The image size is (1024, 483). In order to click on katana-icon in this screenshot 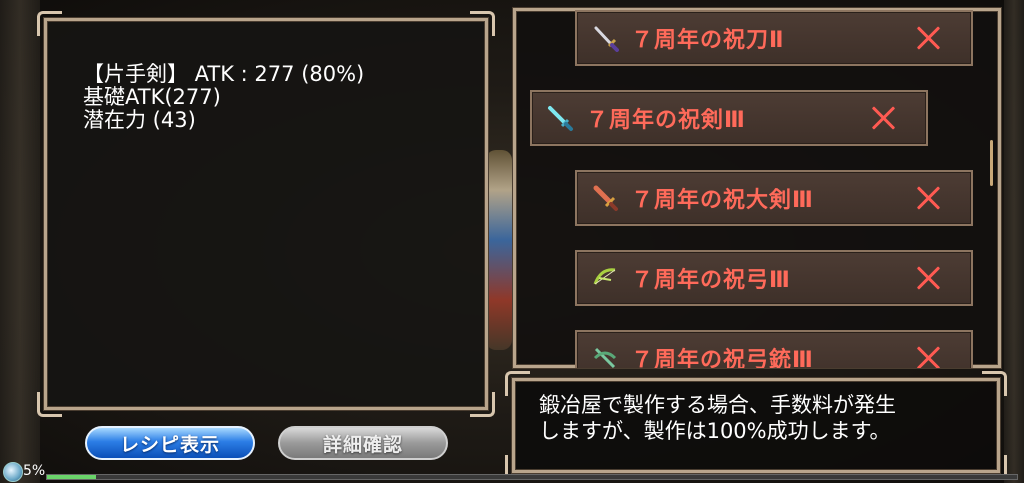, I will do `click(606, 39)`.